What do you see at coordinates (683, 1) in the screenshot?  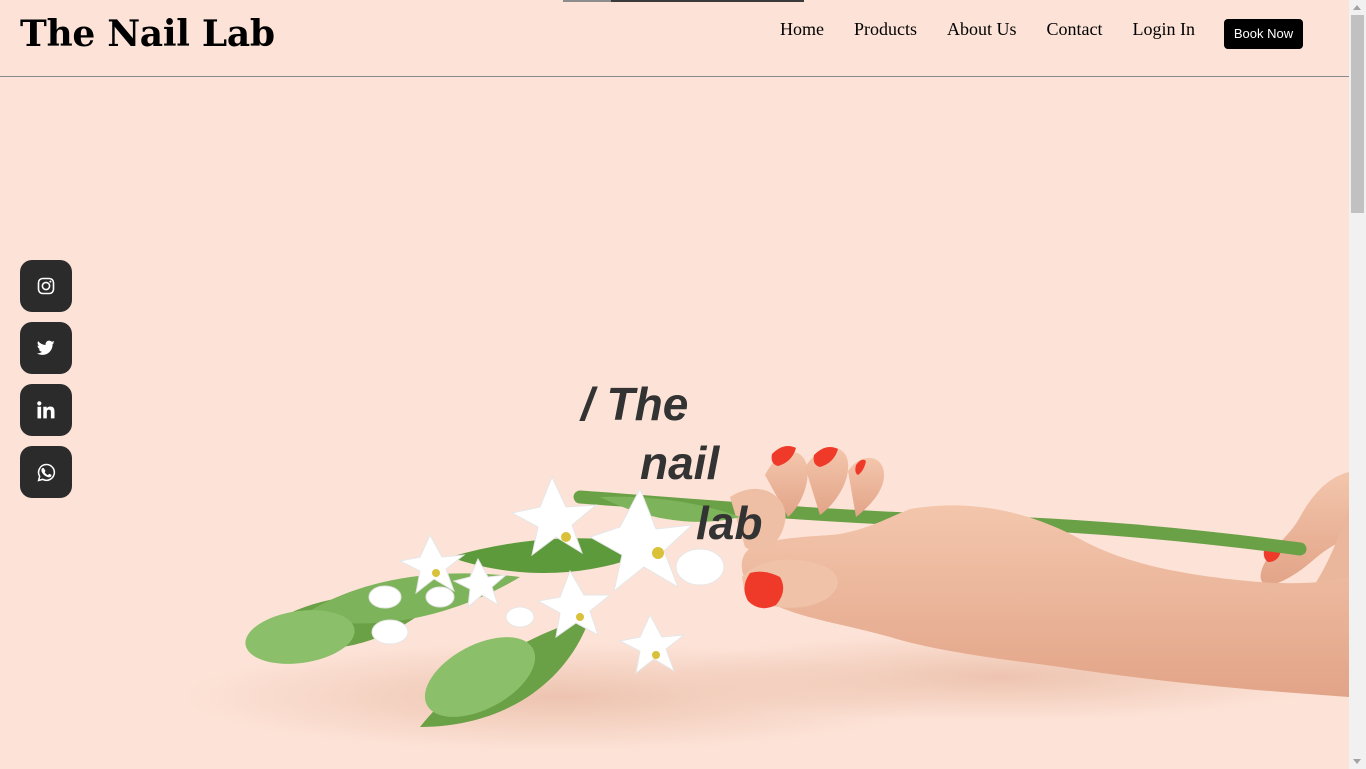 I see `loading-indicator` at bounding box center [683, 1].